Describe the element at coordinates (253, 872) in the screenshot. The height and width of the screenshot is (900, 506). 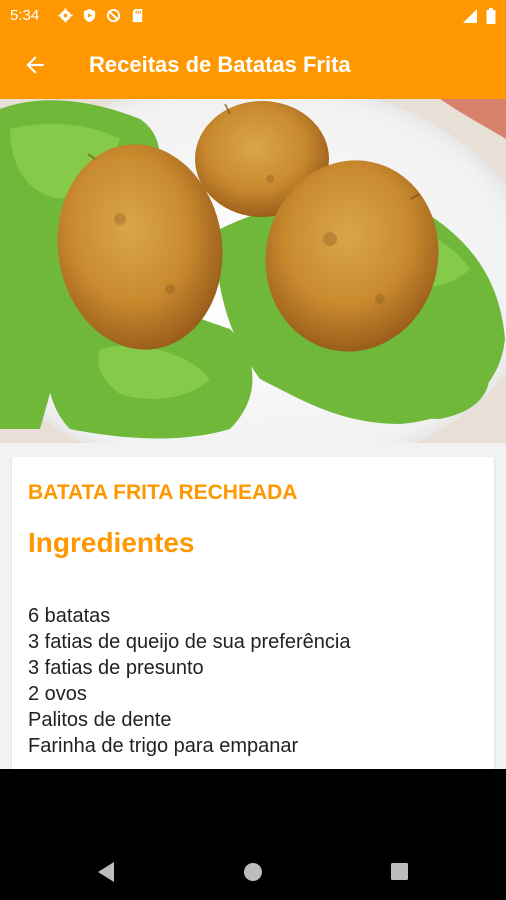
I see `home-nav-icon` at that location.